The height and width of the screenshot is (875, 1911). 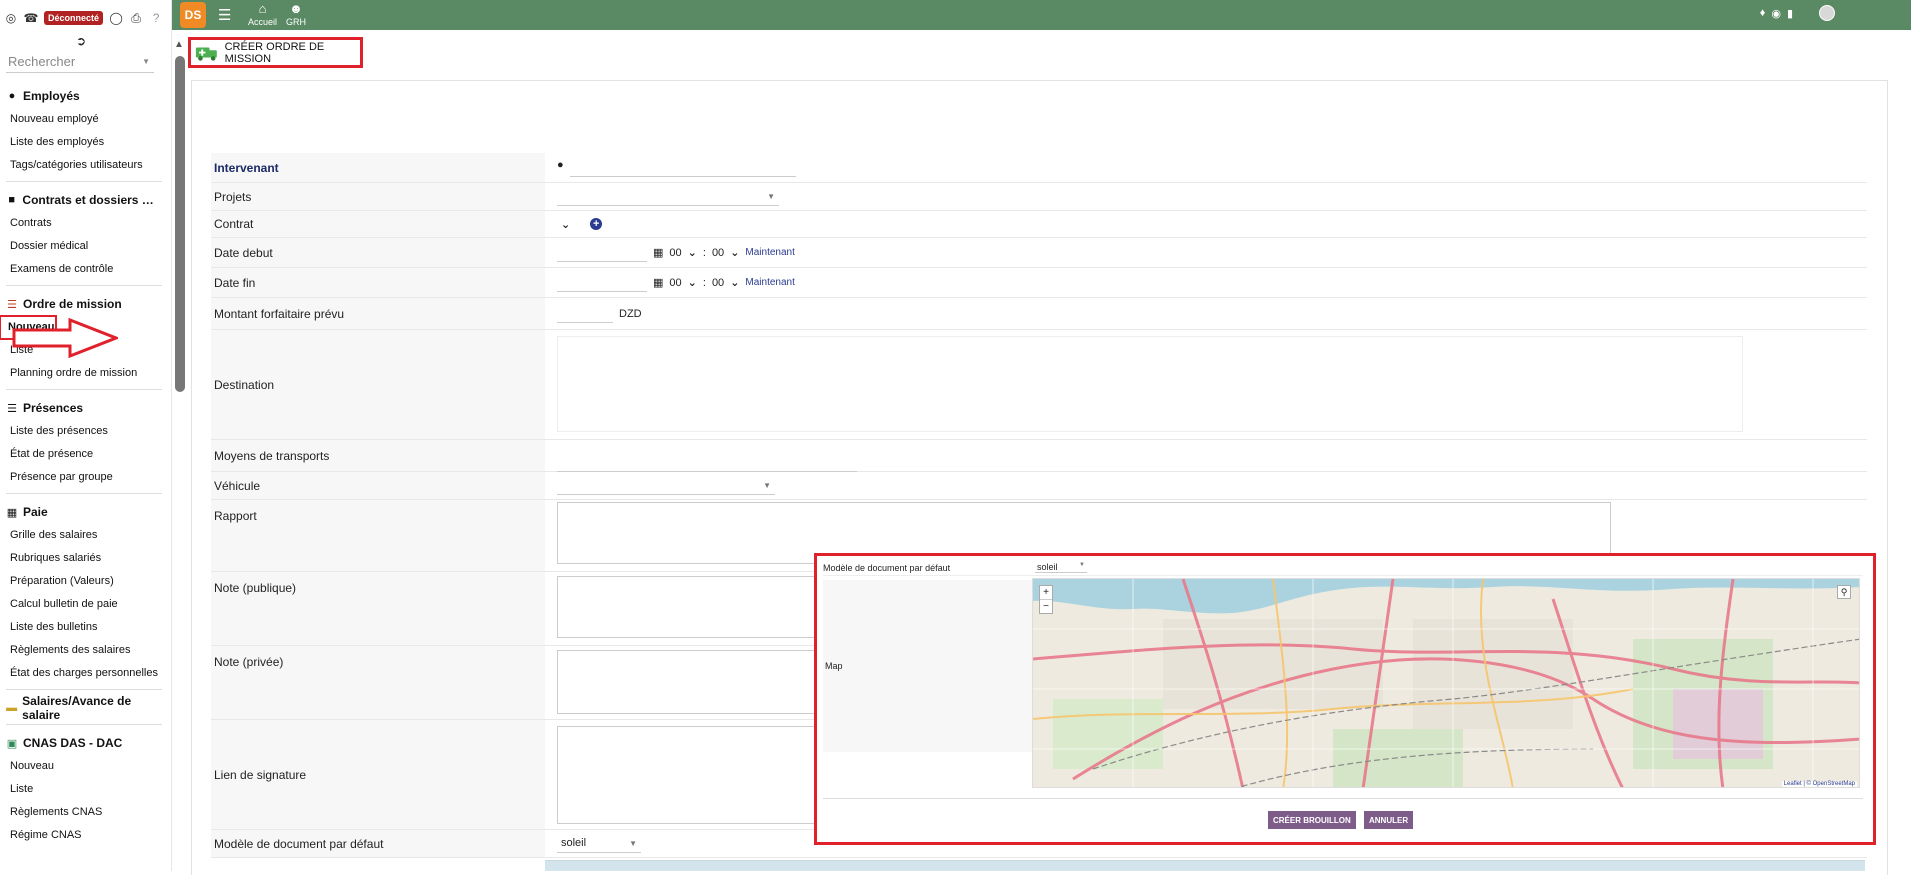 What do you see at coordinates (84, 535) in the screenshot?
I see `menu-item: Grille des salaires` at bounding box center [84, 535].